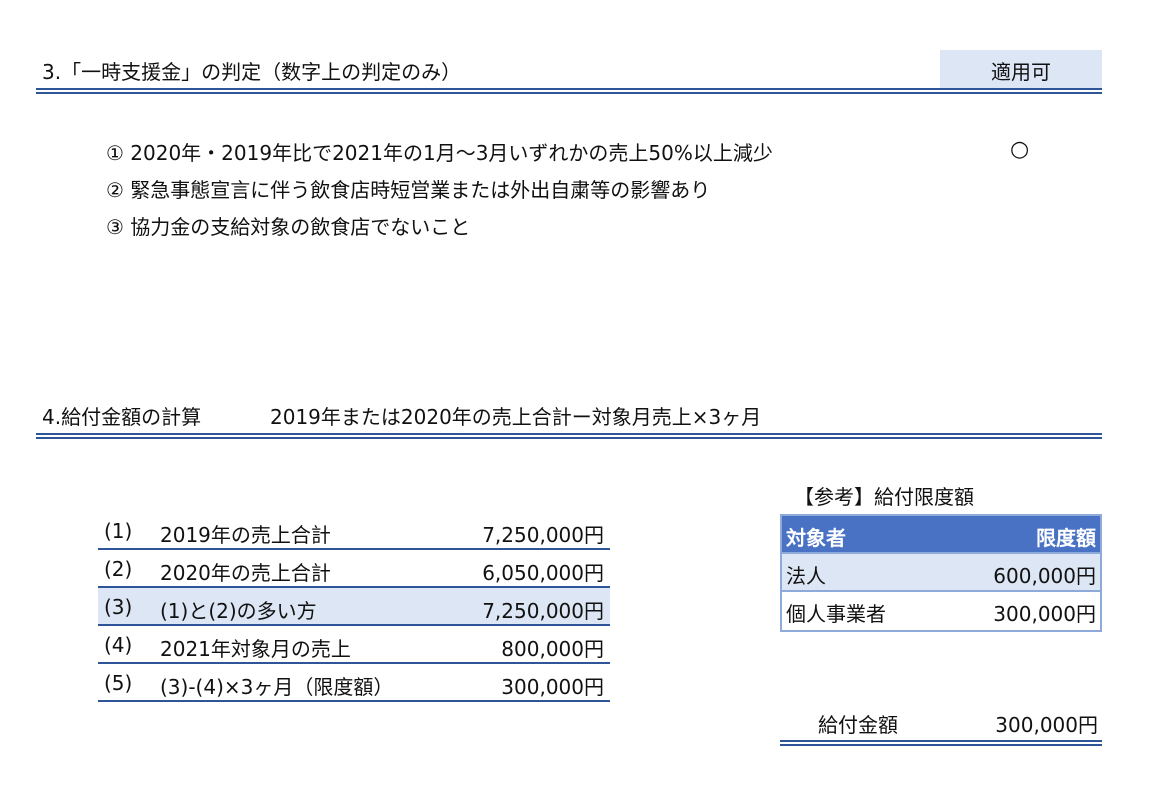  I want to click on section4-title: 4.給付金額の計算, so click(122, 417).